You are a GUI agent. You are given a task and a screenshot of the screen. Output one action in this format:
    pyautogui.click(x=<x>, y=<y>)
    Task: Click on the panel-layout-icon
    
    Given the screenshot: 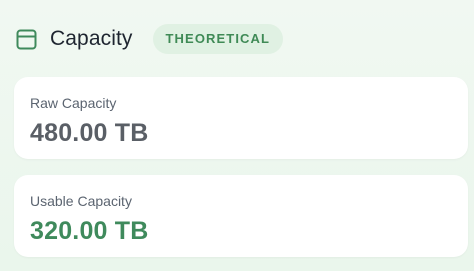 What is the action you would take?
    pyautogui.click(x=26, y=39)
    